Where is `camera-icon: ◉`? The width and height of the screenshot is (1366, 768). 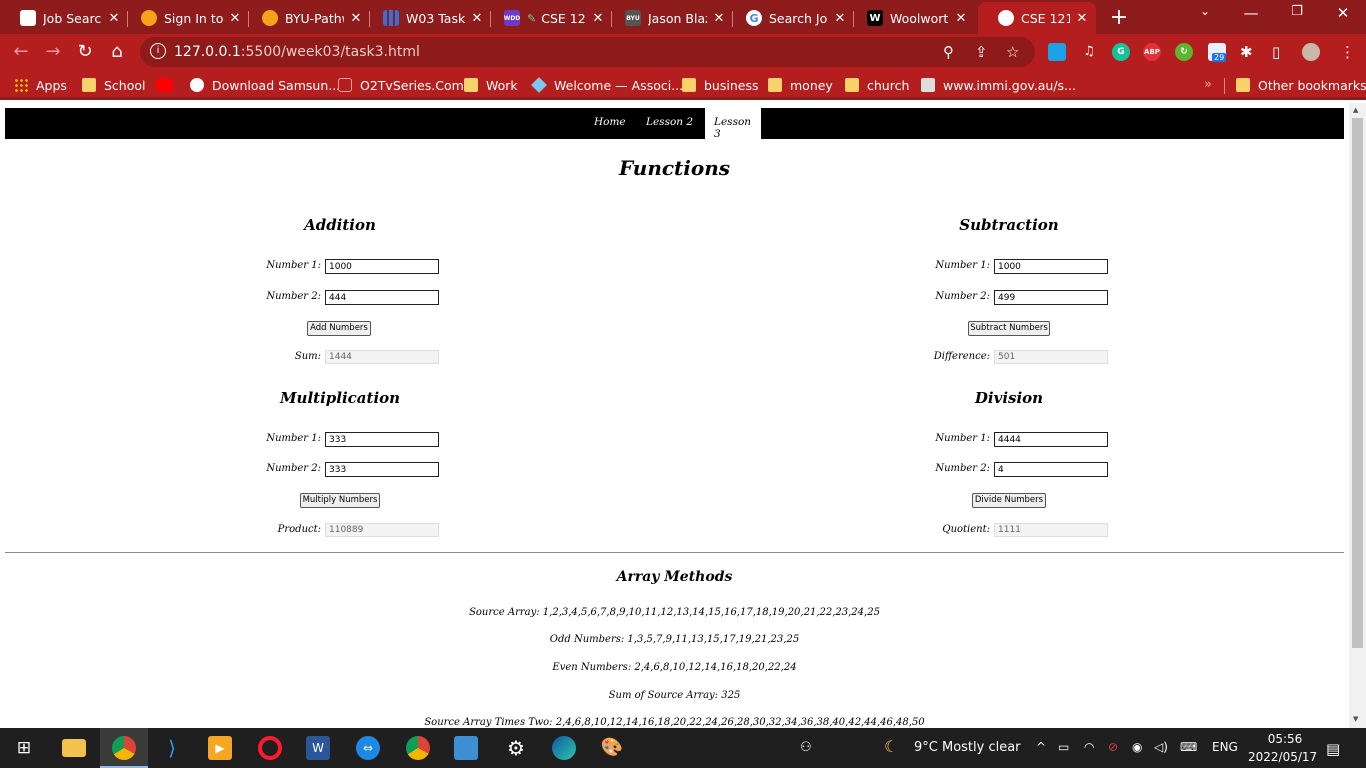
camera-icon: ◉ is located at coordinates (1137, 747).